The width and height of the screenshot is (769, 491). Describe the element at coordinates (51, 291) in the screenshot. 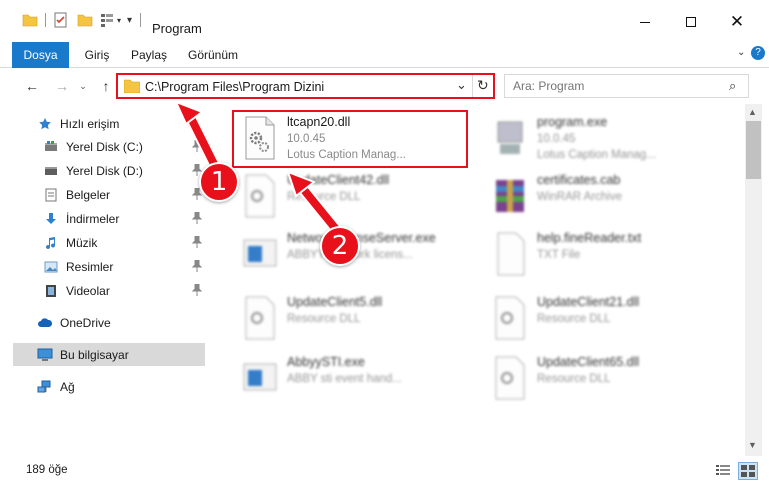

I see `video-icon` at that location.